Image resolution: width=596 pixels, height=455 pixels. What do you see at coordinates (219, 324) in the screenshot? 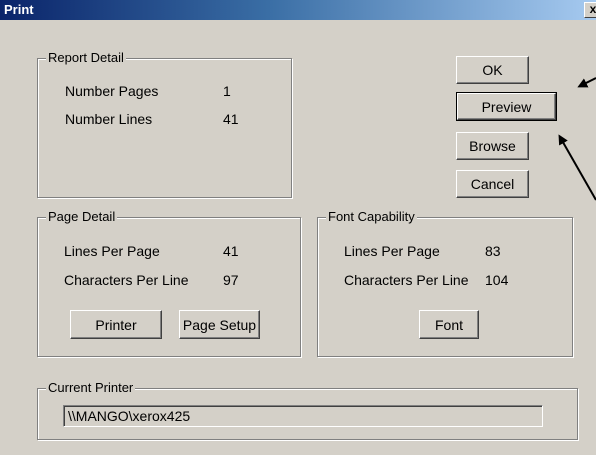
I see `page-setup-button: Page Setup` at bounding box center [219, 324].